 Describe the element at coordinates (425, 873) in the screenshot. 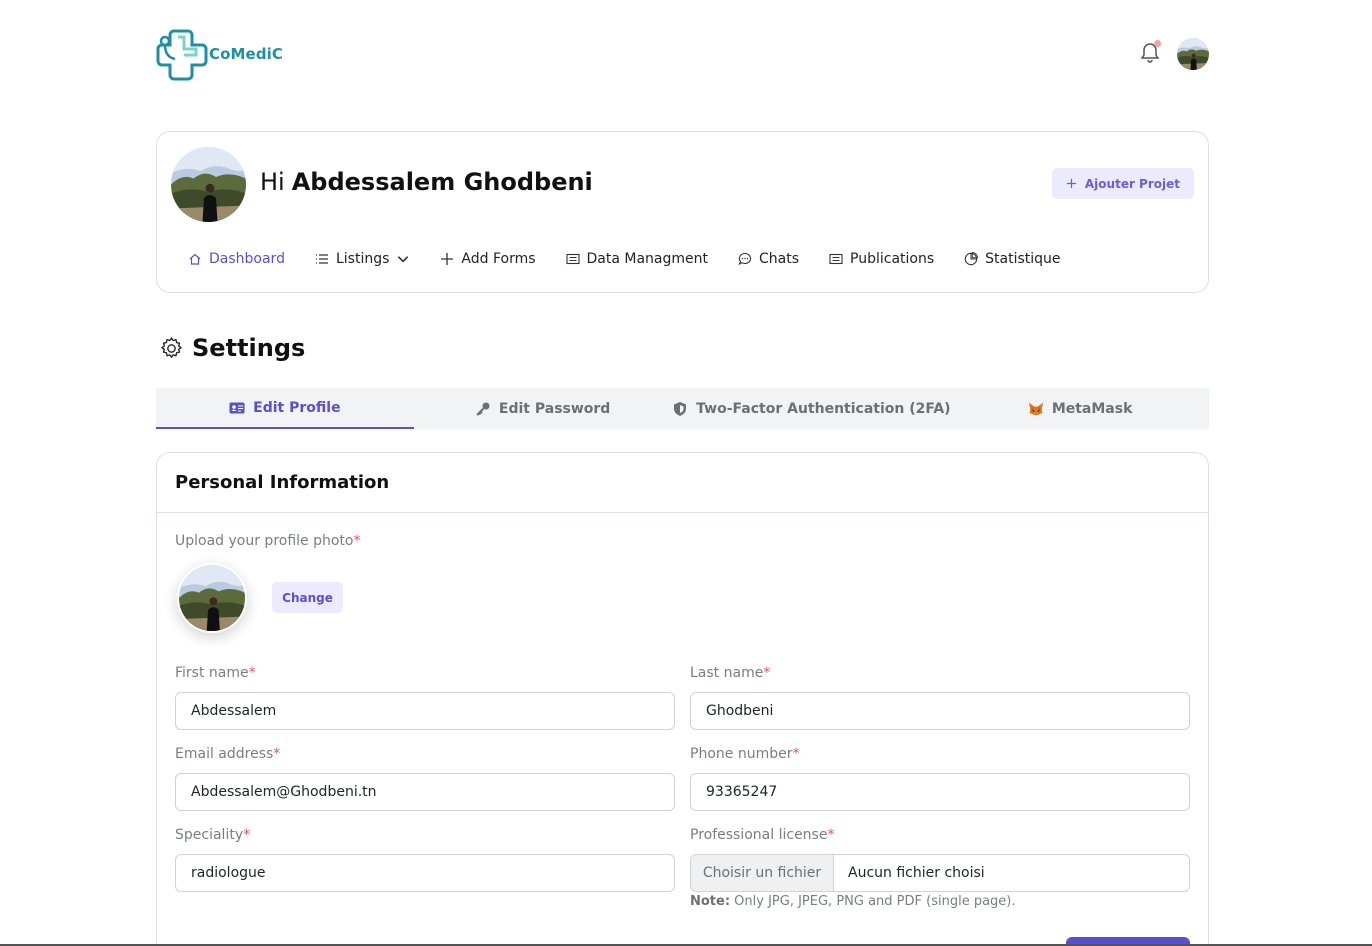

I see `speciality-input: radiologue` at that location.